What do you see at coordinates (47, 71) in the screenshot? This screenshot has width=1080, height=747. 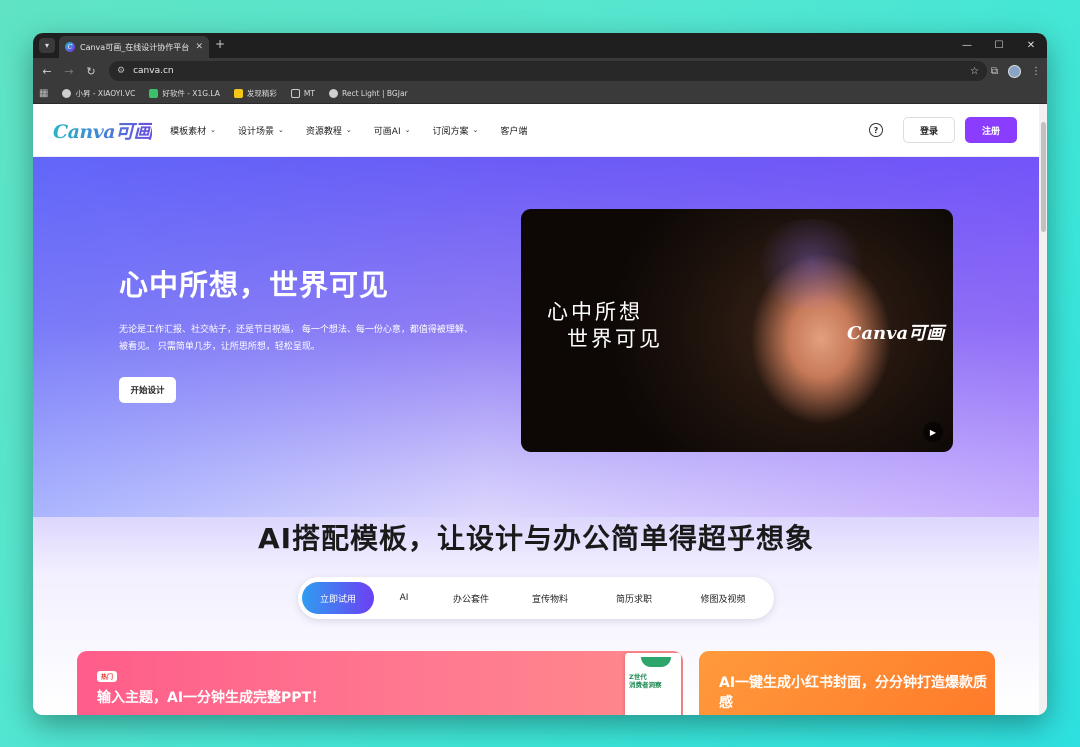 I see `back-arrow-icon: ←` at bounding box center [47, 71].